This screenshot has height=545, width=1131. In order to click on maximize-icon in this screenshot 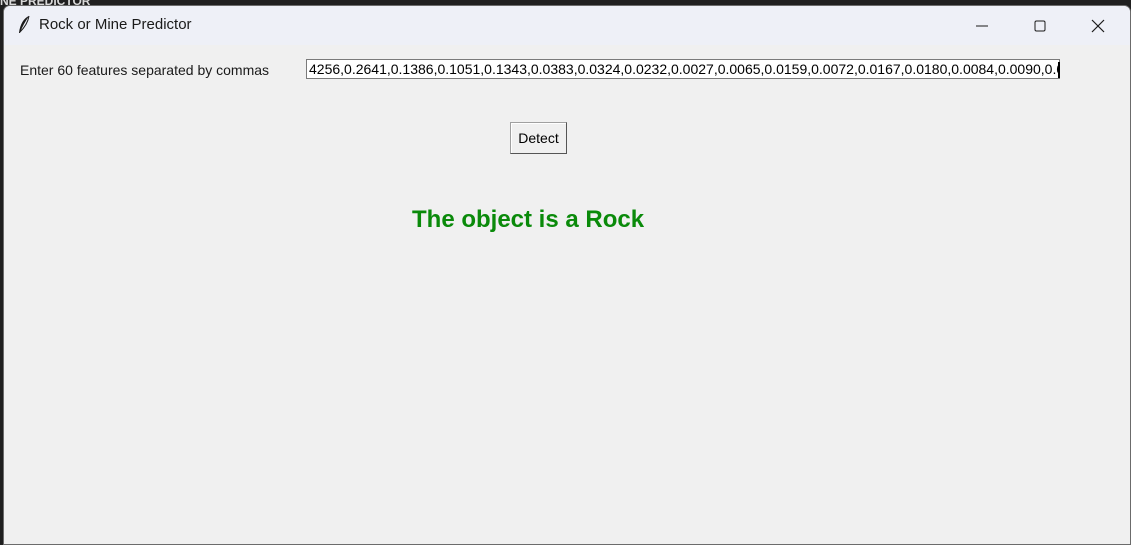, I will do `click(1040, 25)`.